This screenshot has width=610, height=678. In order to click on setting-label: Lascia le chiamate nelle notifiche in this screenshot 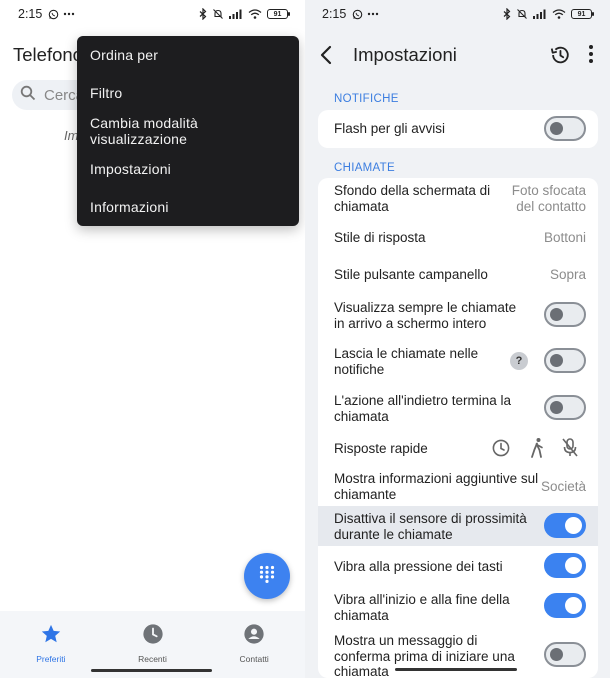, I will do `click(406, 361)`.